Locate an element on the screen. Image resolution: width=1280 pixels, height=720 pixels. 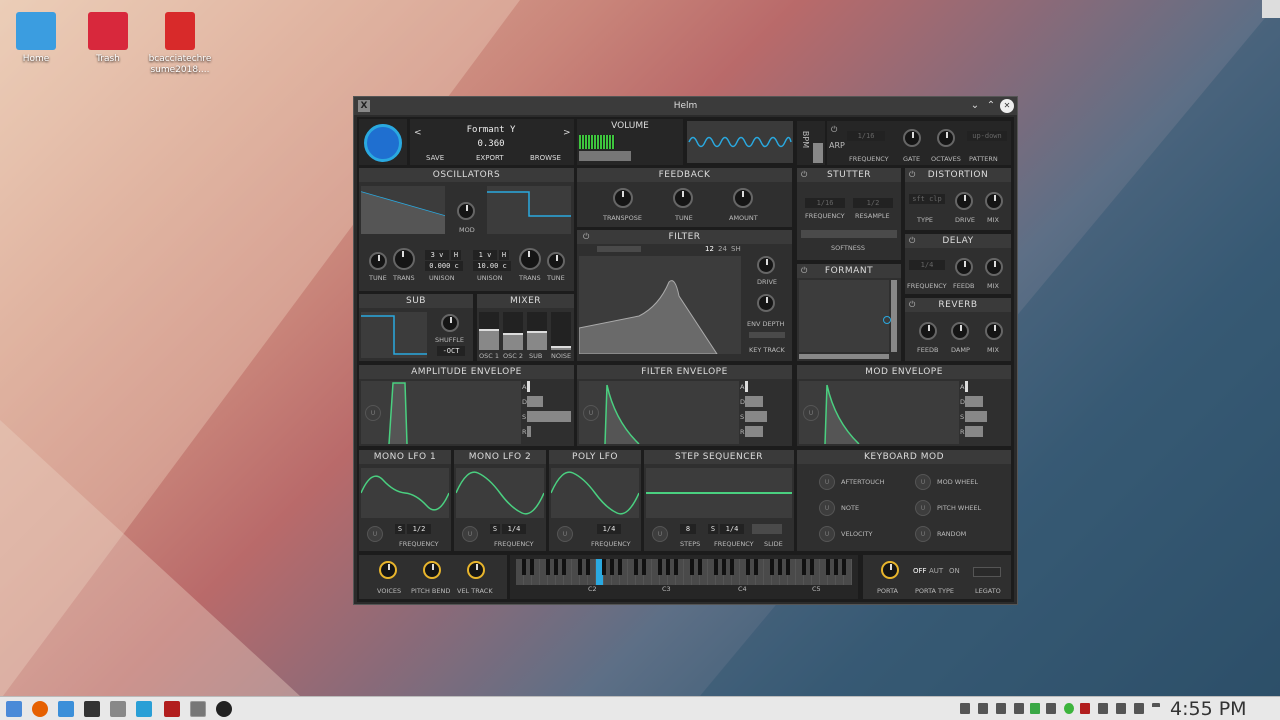
mono-lfo2-frequency-display: 1/4 is located at coordinates (514, 529).